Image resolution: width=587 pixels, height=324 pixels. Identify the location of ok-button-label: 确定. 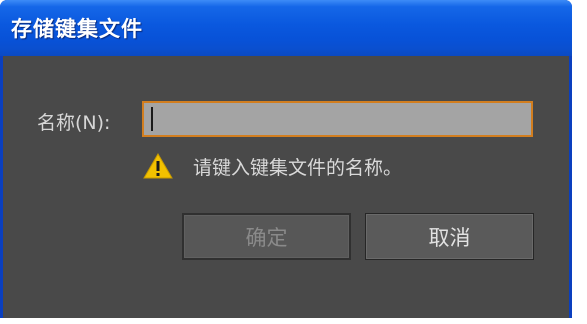
(266, 237).